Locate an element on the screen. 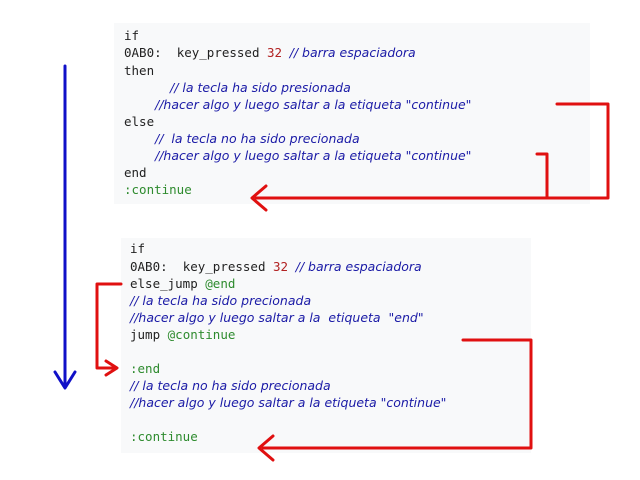 The image size is (640, 480). jump-arrow-else-to-continue is located at coordinates (542, 176).